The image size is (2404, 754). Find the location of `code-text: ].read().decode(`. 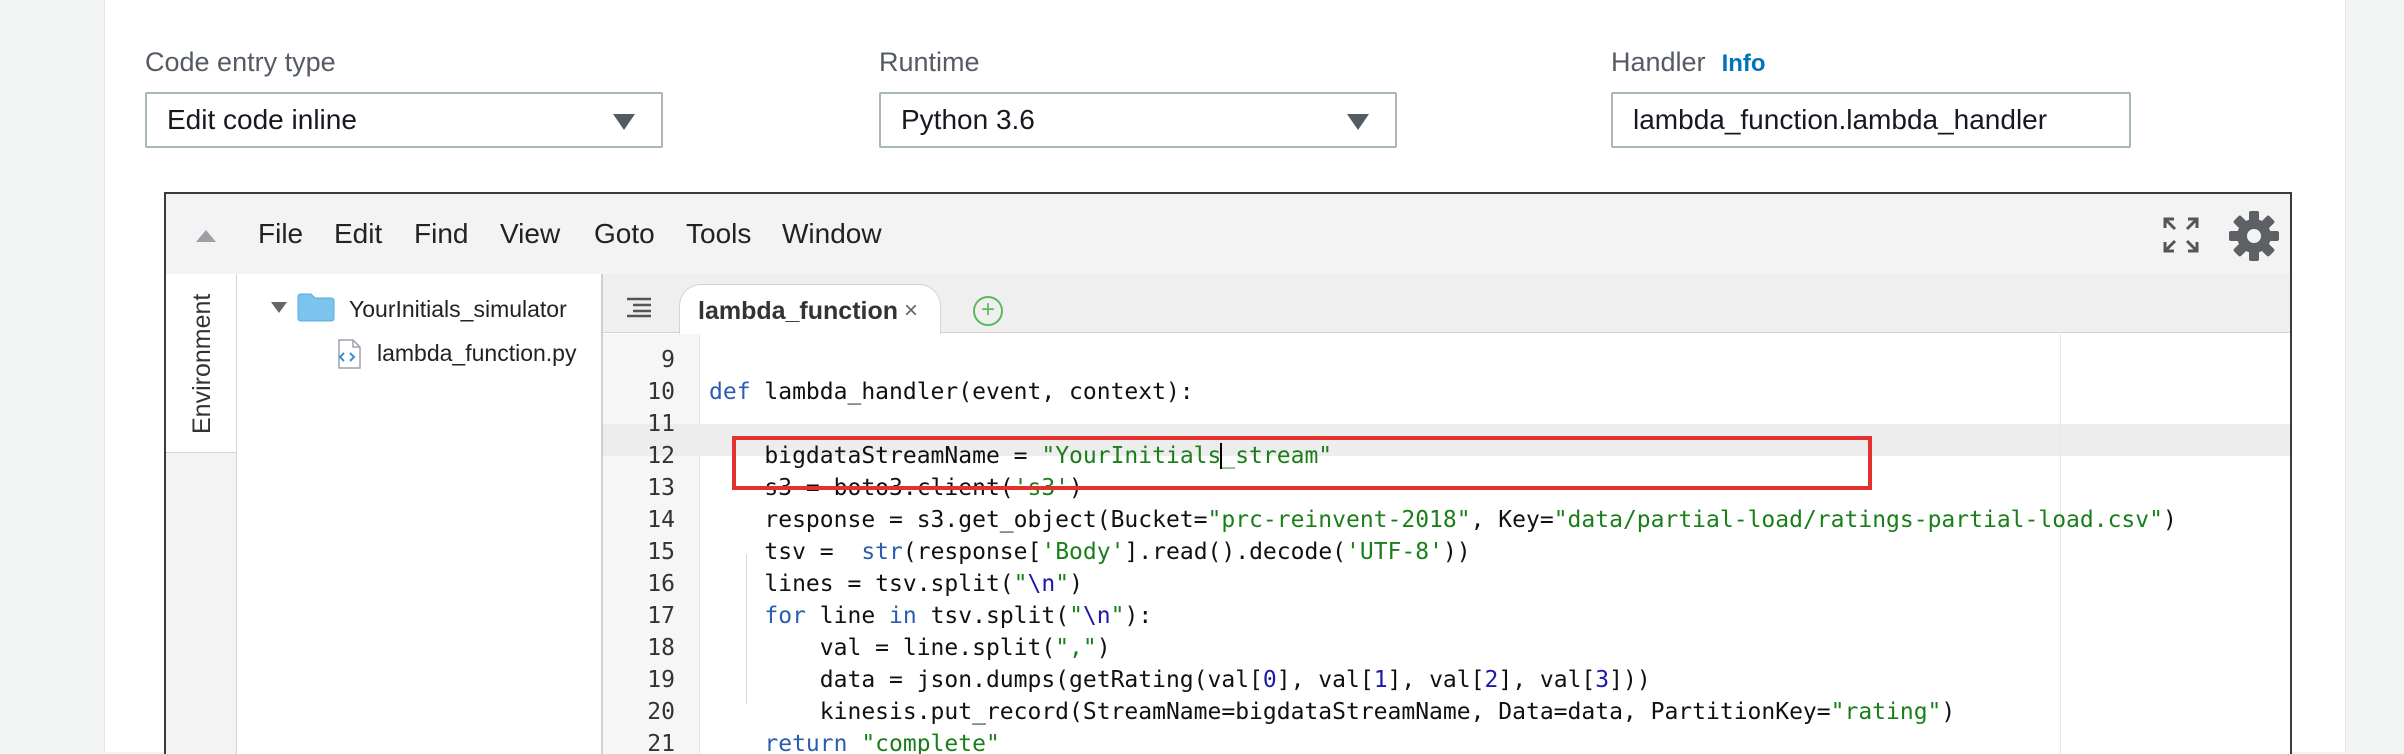

code-text: ].read().decode( is located at coordinates (1235, 552).